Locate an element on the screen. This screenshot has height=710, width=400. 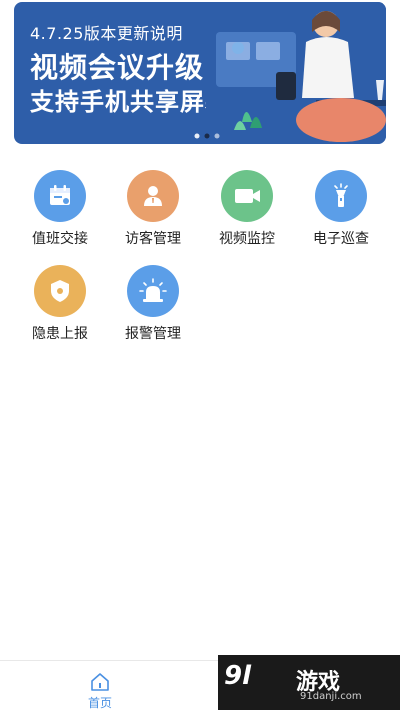
flashlight-icon is located at coordinates (341, 196).